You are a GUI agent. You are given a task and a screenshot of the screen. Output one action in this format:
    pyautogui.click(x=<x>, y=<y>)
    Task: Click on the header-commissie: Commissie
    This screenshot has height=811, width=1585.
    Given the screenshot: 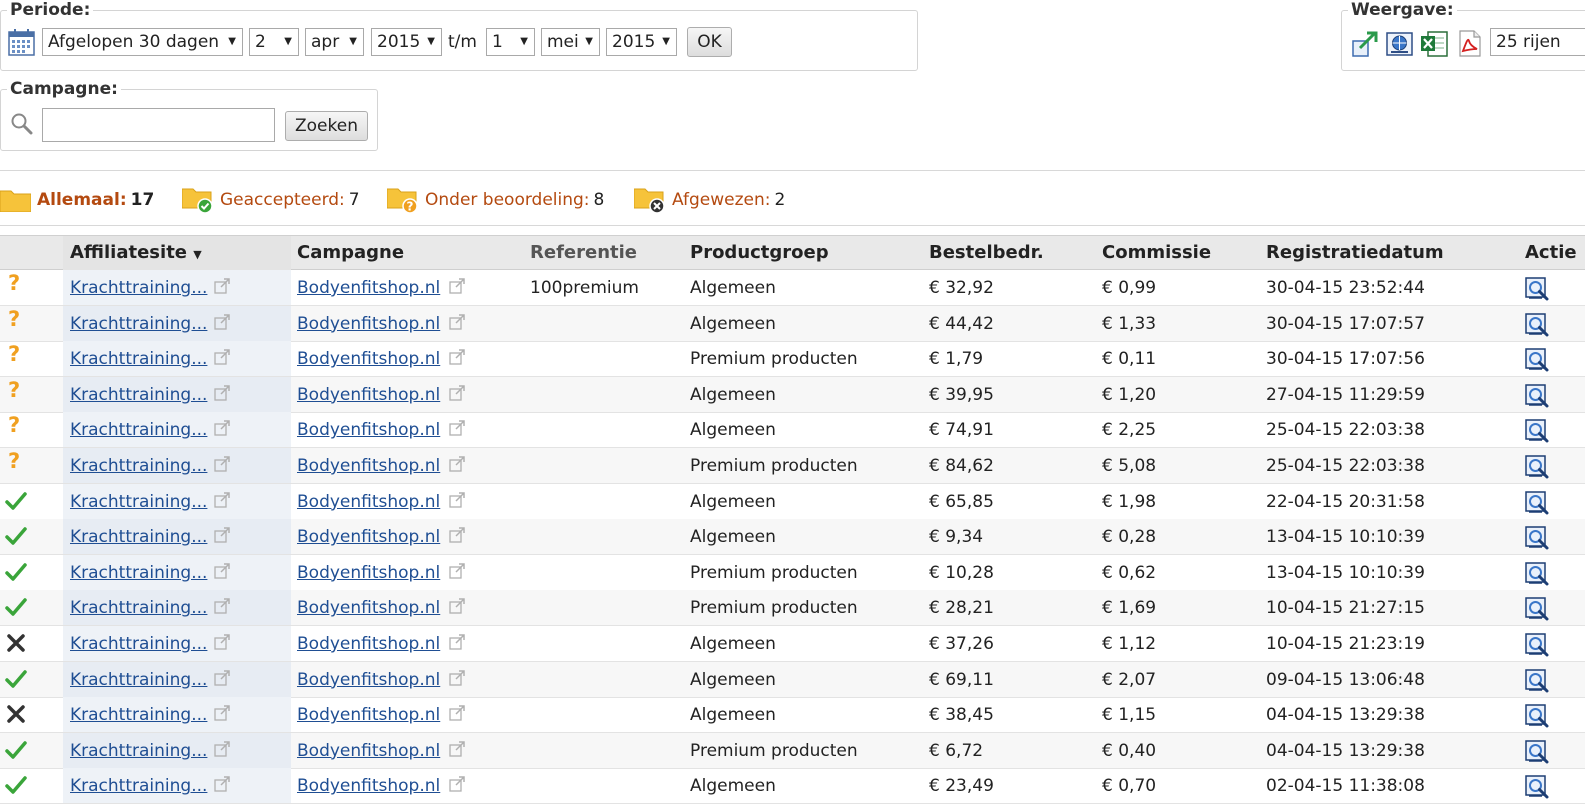 What is the action you would take?
    pyautogui.click(x=1156, y=253)
    